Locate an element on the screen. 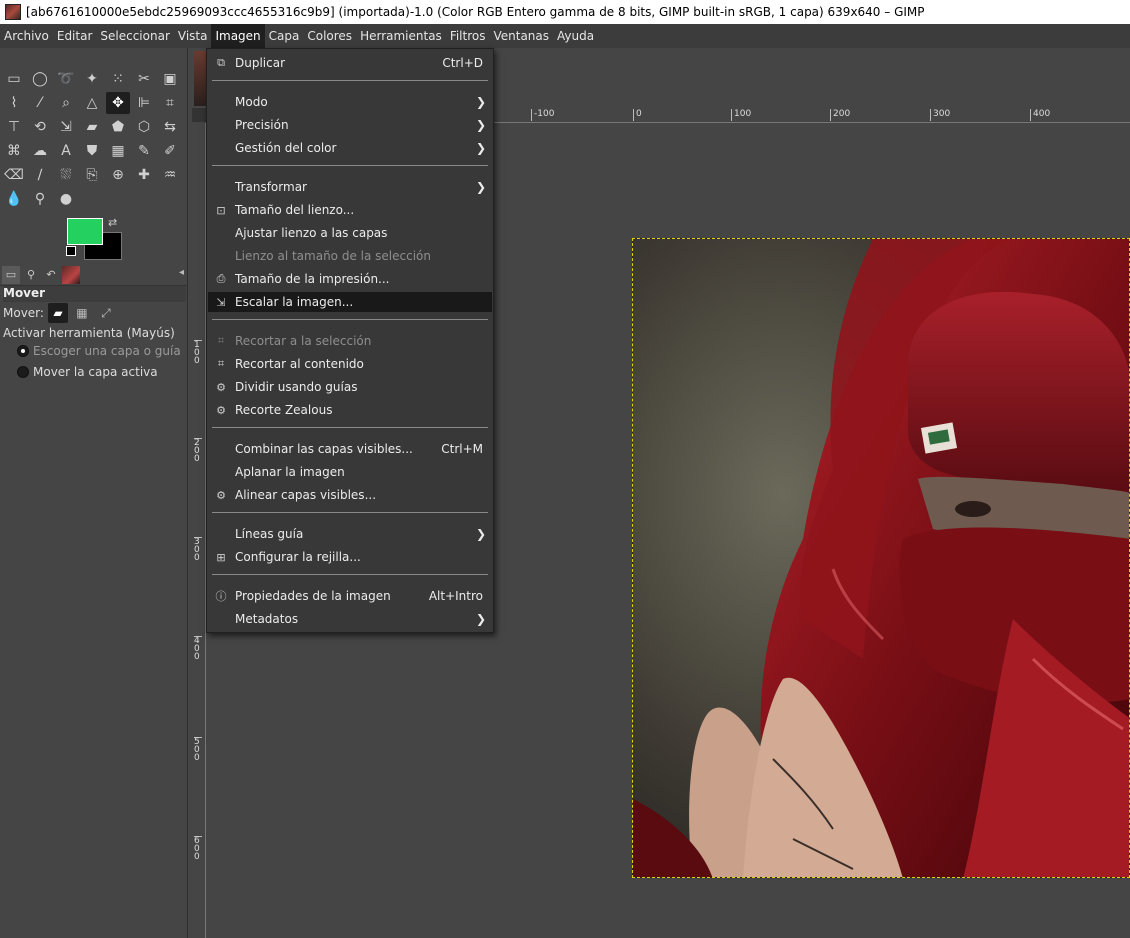 Image resolution: width=1130 pixels, height=938 pixels. menu-item-mode: Modo ❯ is located at coordinates (350, 102).